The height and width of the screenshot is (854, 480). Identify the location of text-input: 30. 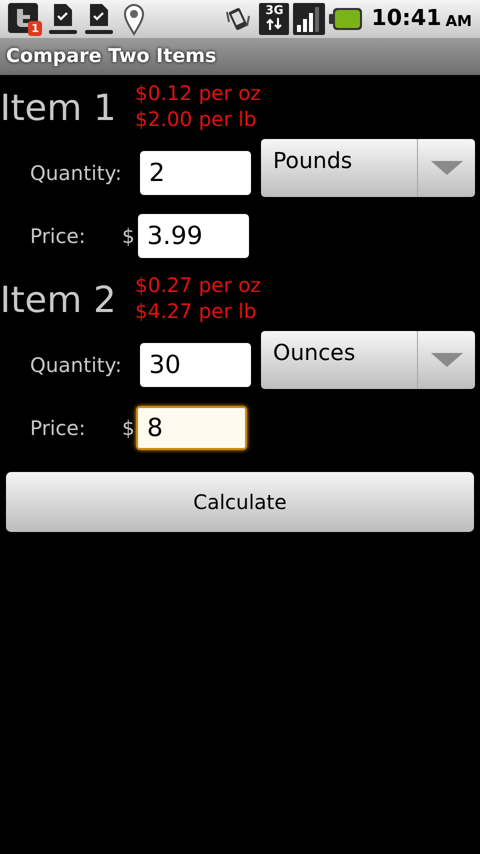
(195, 365).